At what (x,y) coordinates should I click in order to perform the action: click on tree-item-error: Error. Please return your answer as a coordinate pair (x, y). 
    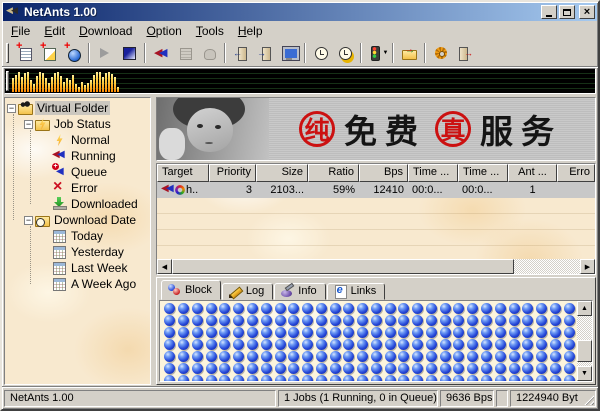
    Looking at the image, I should click on (77, 187).